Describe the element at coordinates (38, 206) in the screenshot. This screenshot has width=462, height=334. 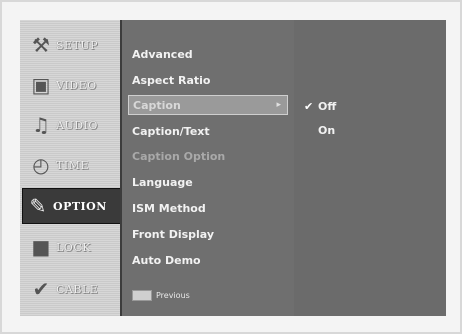
I see `option-icon: ✎` at that location.